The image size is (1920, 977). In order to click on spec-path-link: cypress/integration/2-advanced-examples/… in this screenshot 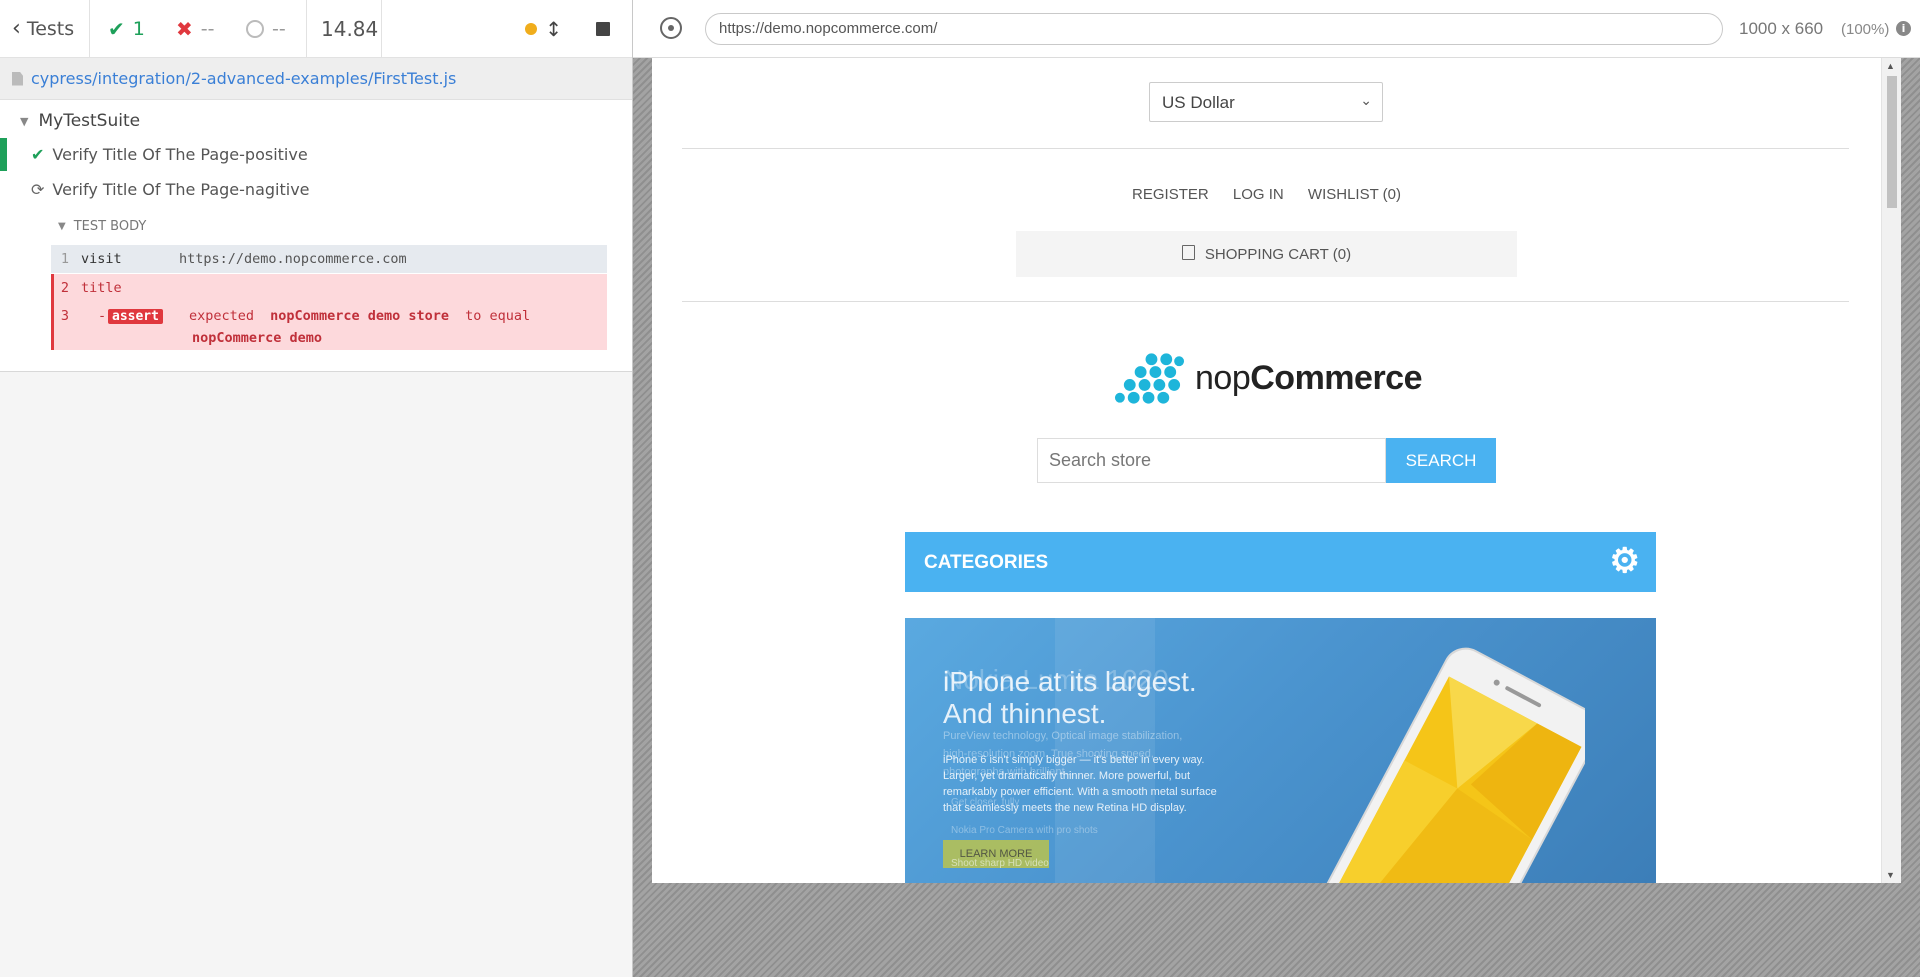, I will do `click(243, 78)`.